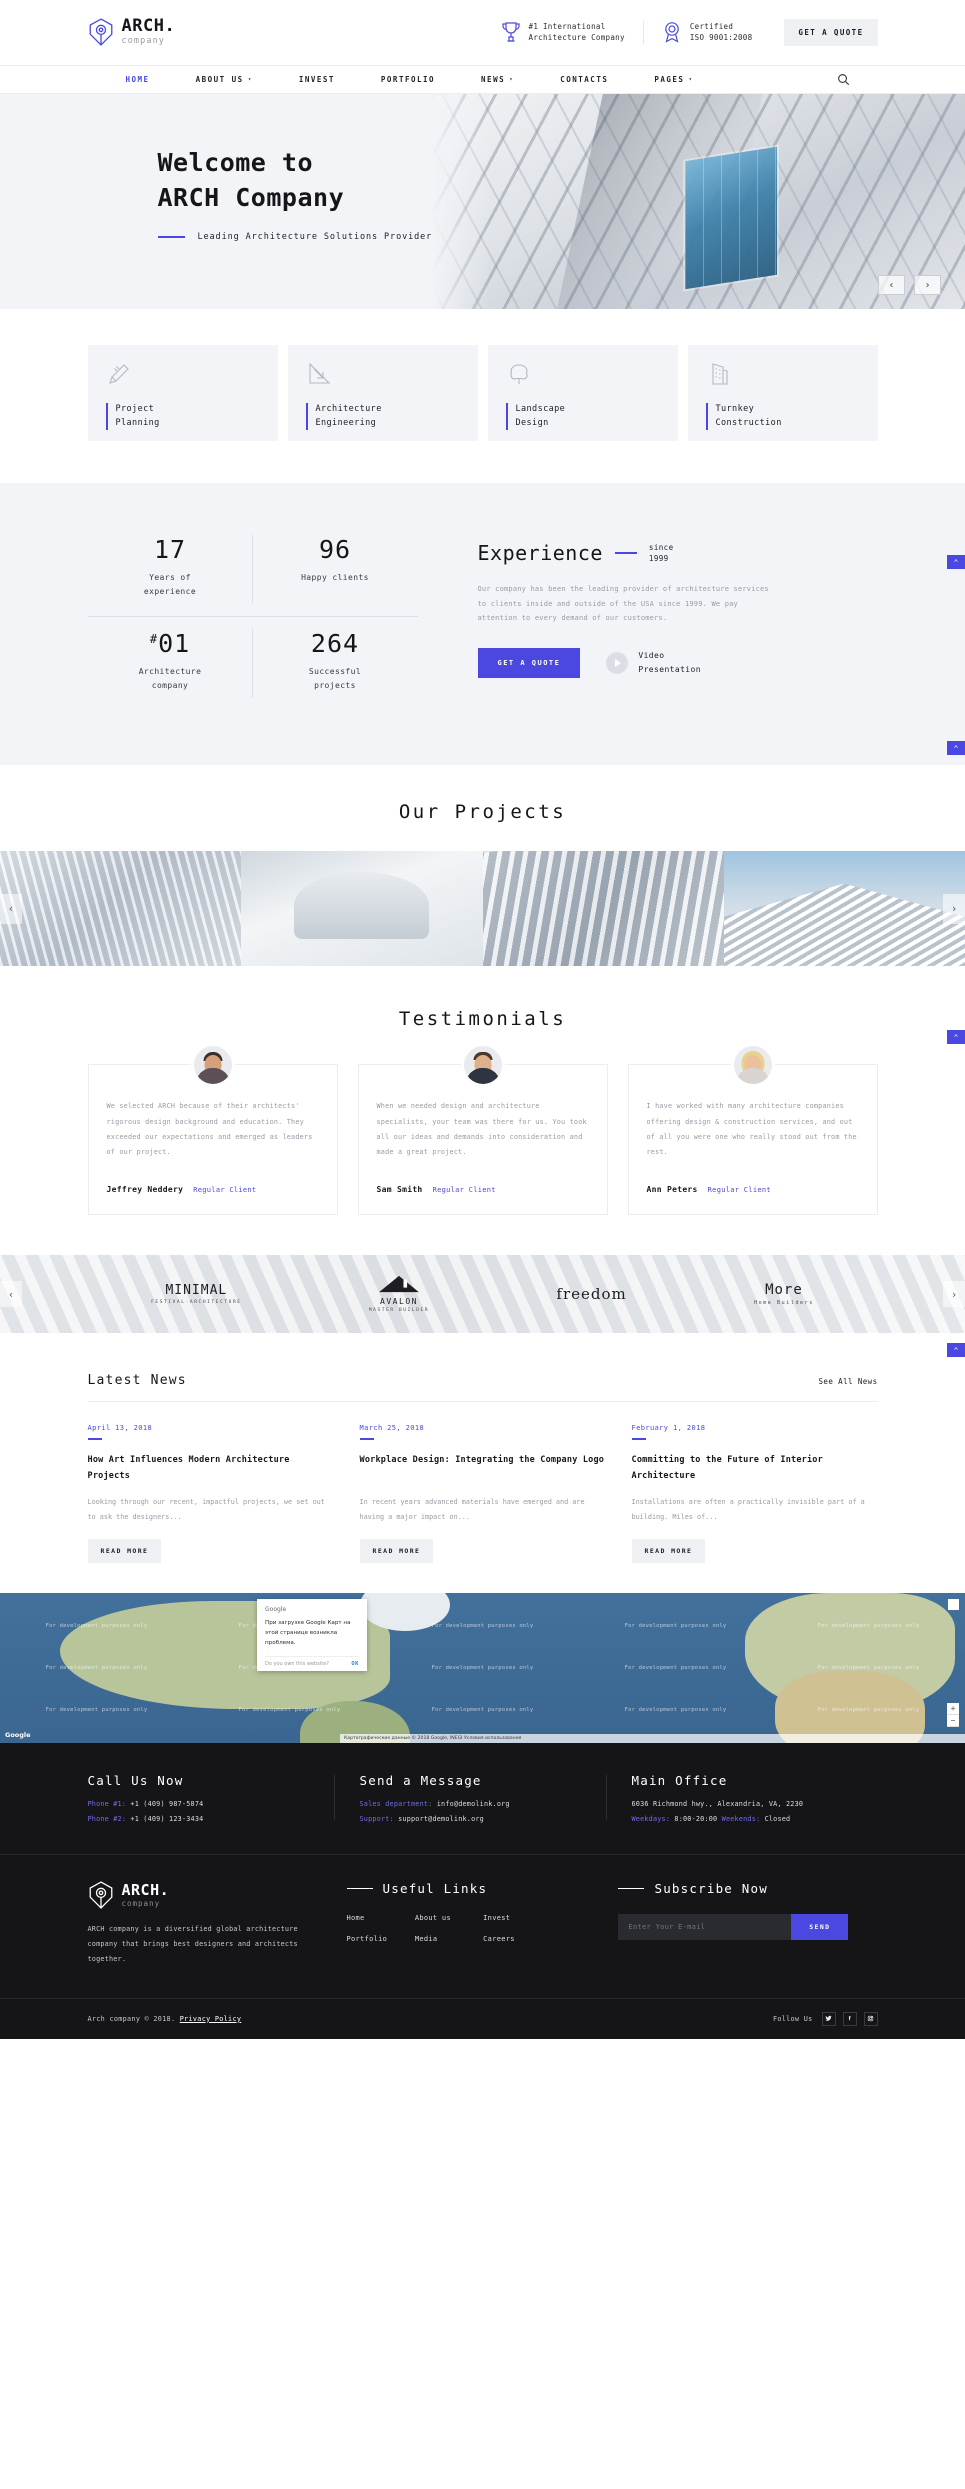 The image size is (965, 2489). What do you see at coordinates (211, 2019) in the screenshot?
I see `privacy-policy-link: Privacy Policy` at bounding box center [211, 2019].